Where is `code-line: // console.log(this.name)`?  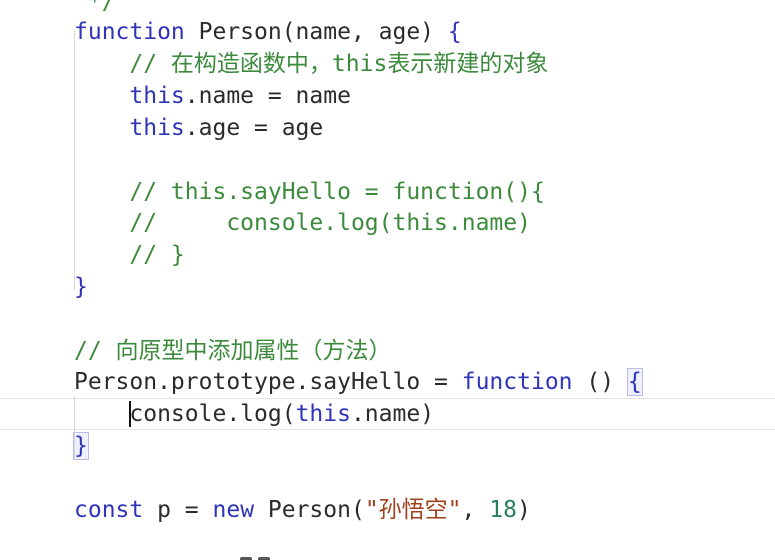
code-line: // console.log(this.name) is located at coordinates (387, 223).